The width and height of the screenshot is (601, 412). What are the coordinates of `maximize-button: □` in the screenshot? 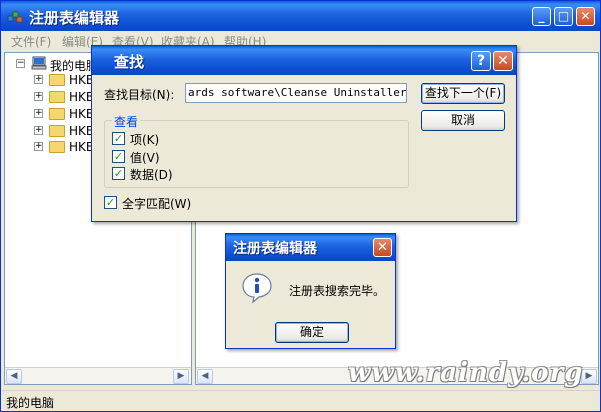 It's located at (563, 16).